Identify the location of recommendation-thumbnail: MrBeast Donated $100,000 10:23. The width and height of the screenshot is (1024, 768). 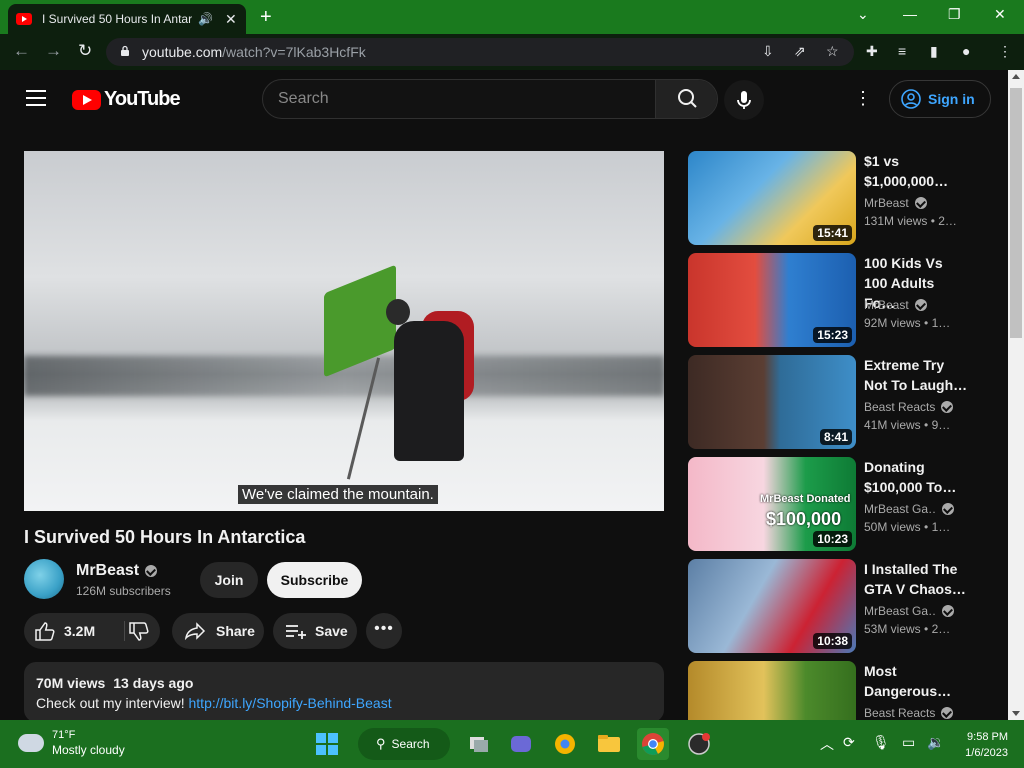
(772, 504).